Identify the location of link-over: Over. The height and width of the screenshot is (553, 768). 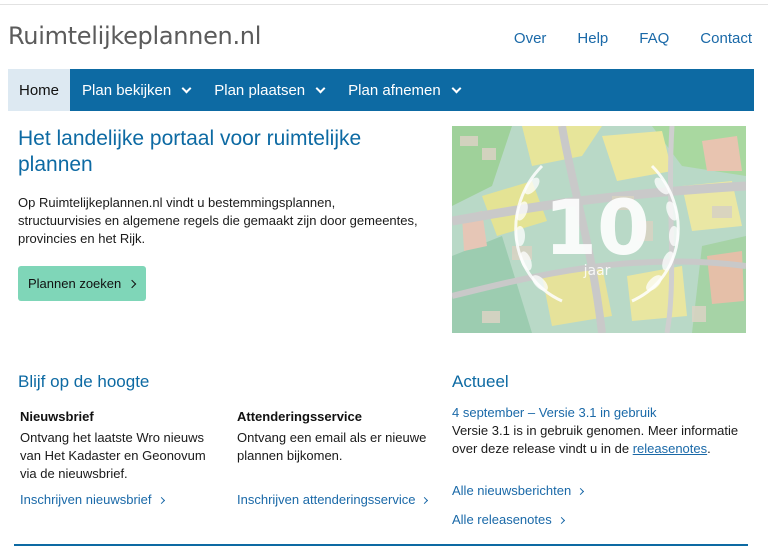
(530, 38).